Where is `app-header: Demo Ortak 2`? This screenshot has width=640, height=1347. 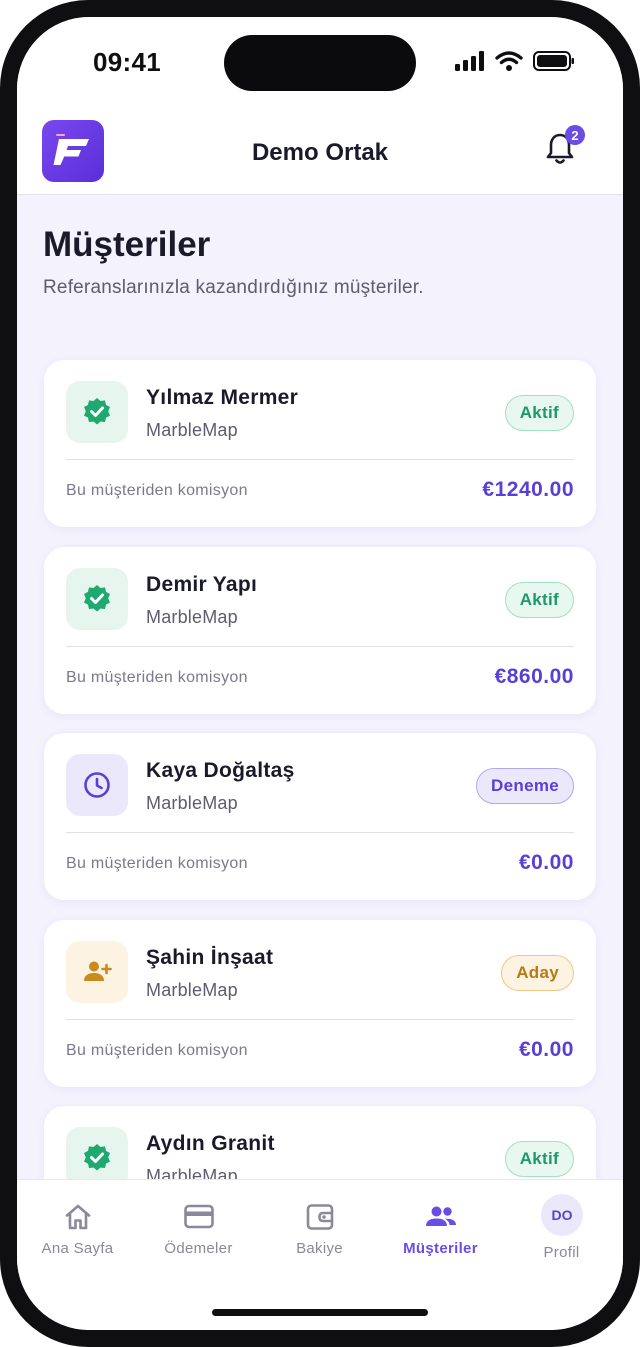
app-header: Demo Ortak 2 is located at coordinates (320, 154).